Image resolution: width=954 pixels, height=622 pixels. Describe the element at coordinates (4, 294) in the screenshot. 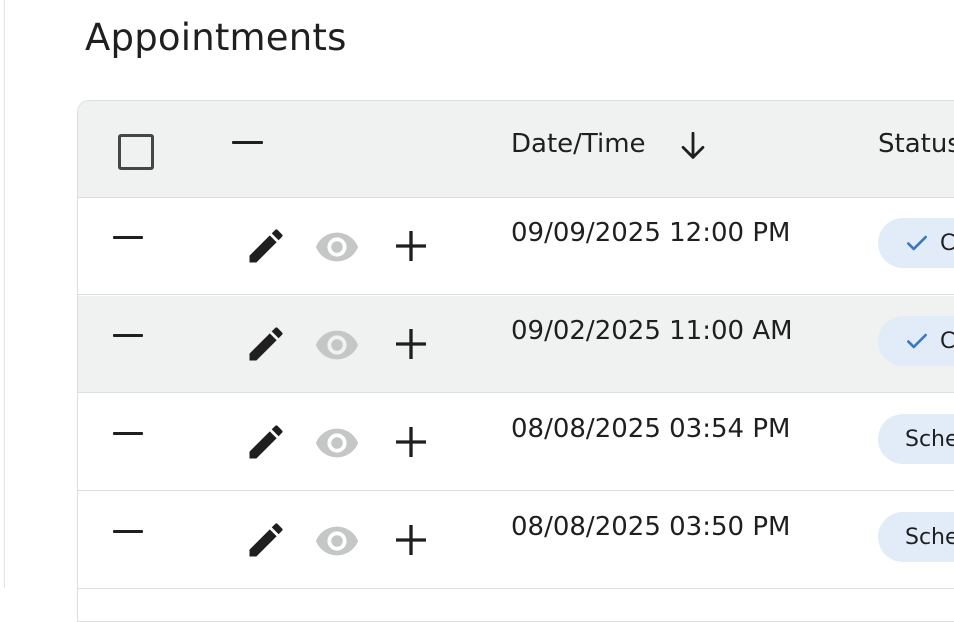

I see `left-divider` at that location.